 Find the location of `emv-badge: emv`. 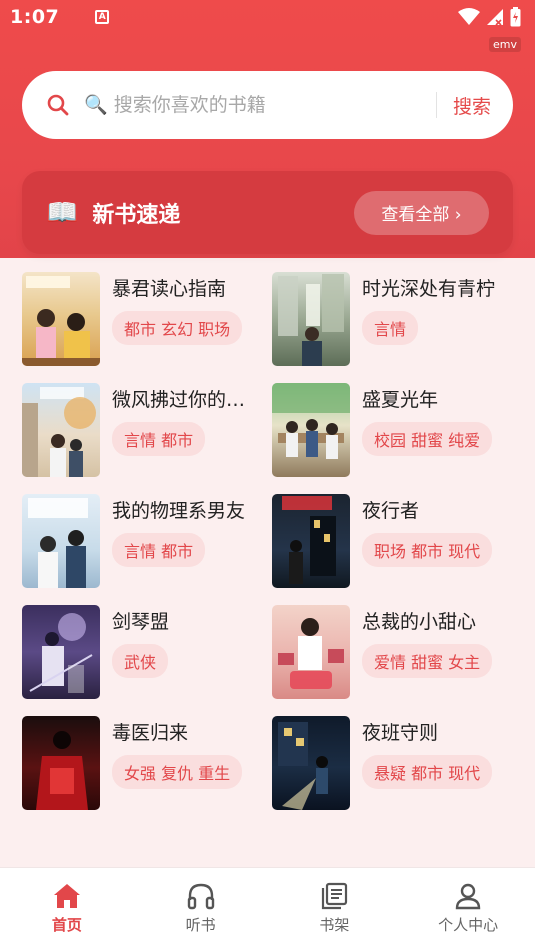

emv-badge: emv is located at coordinates (505, 44).